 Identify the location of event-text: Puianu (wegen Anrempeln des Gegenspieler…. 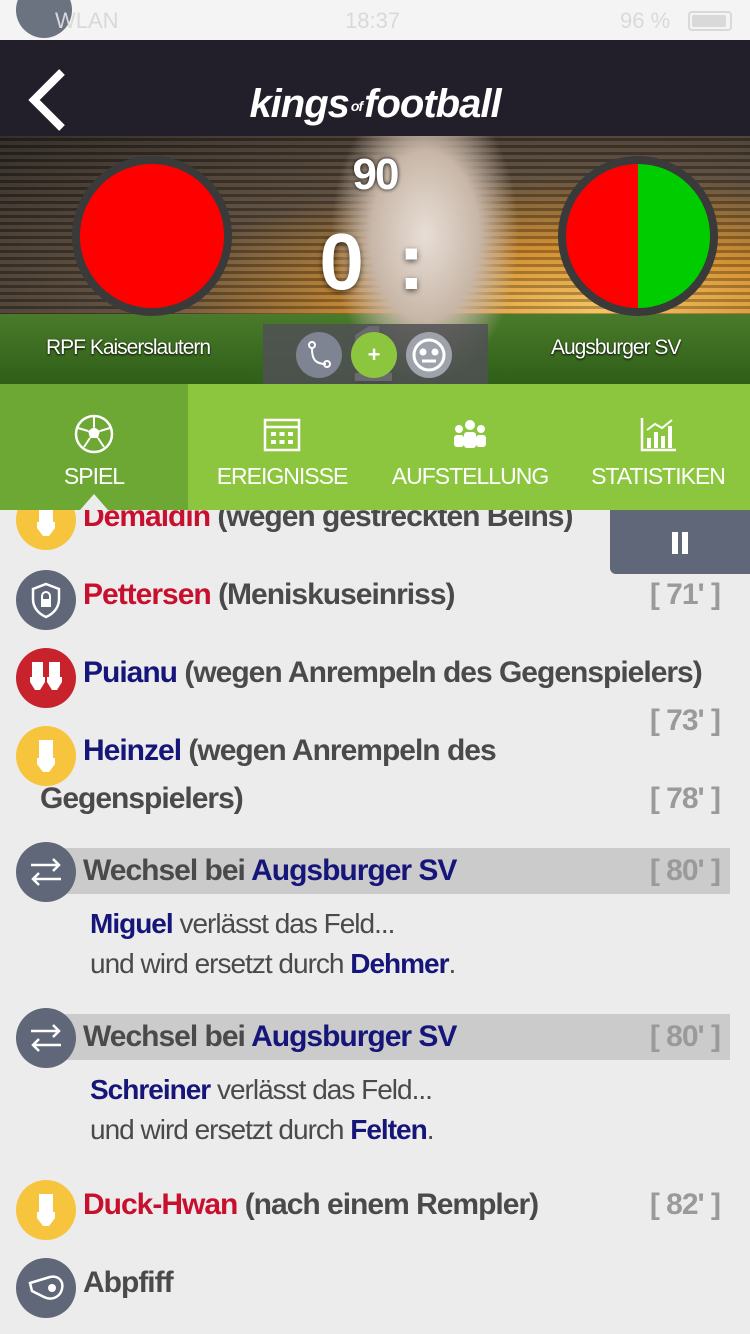
(393, 673).